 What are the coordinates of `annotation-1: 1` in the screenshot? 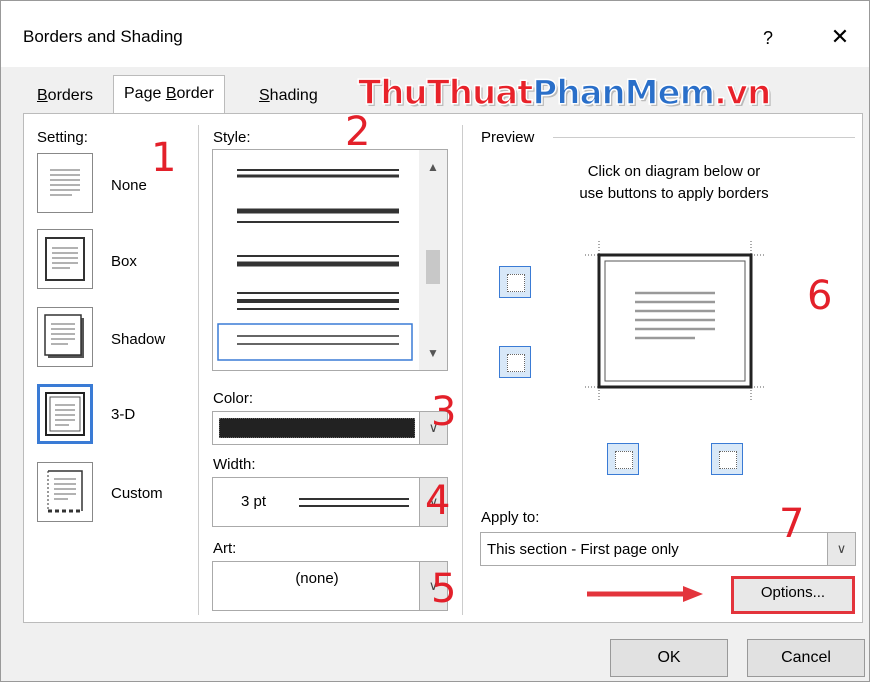 It's located at (164, 158).